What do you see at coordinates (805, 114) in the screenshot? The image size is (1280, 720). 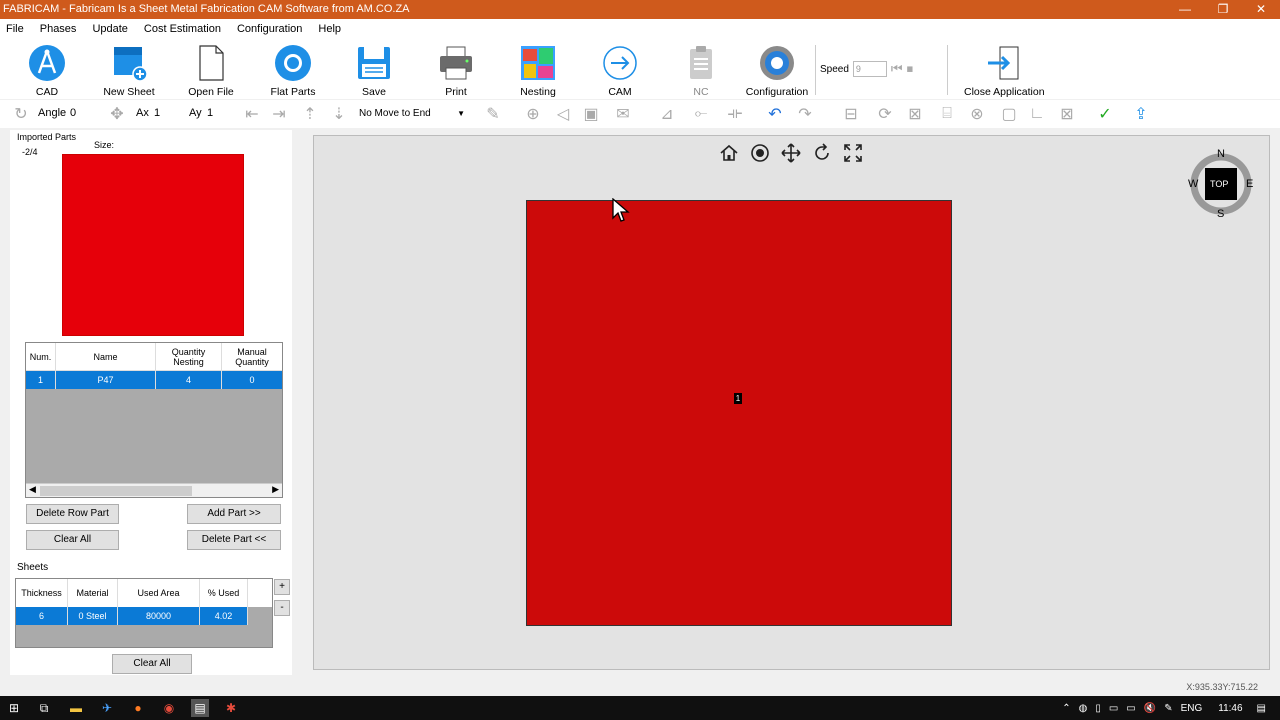 I see `redo-icon: ↷` at bounding box center [805, 114].